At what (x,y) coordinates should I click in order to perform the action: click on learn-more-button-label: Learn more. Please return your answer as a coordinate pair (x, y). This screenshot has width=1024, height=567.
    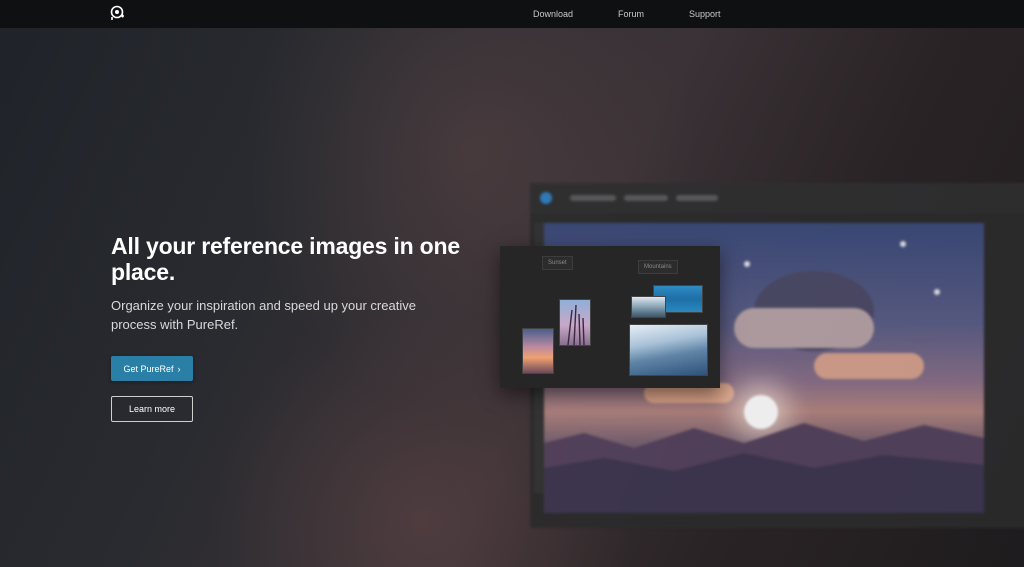
    Looking at the image, I should click on (152, 409).